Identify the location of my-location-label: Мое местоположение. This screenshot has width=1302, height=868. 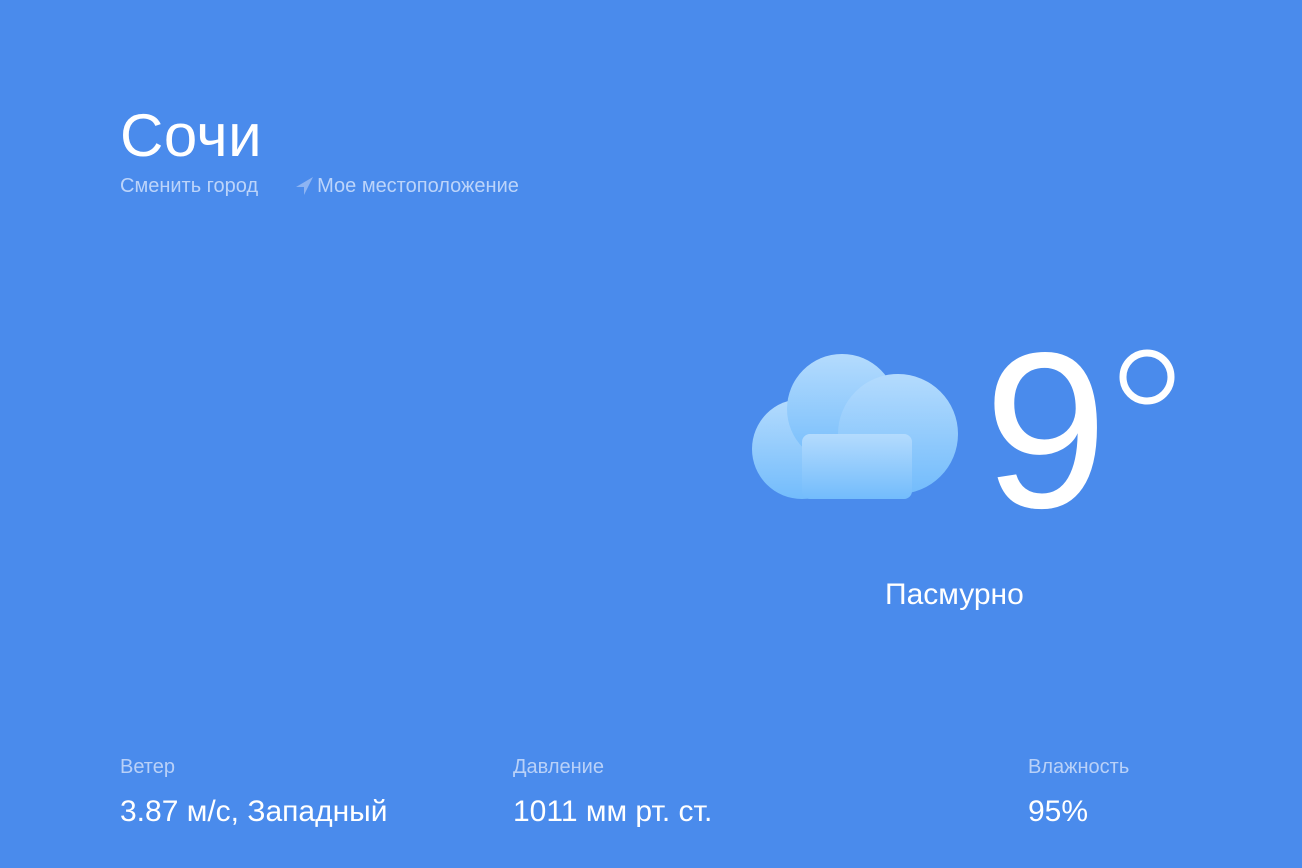
(418, 186).